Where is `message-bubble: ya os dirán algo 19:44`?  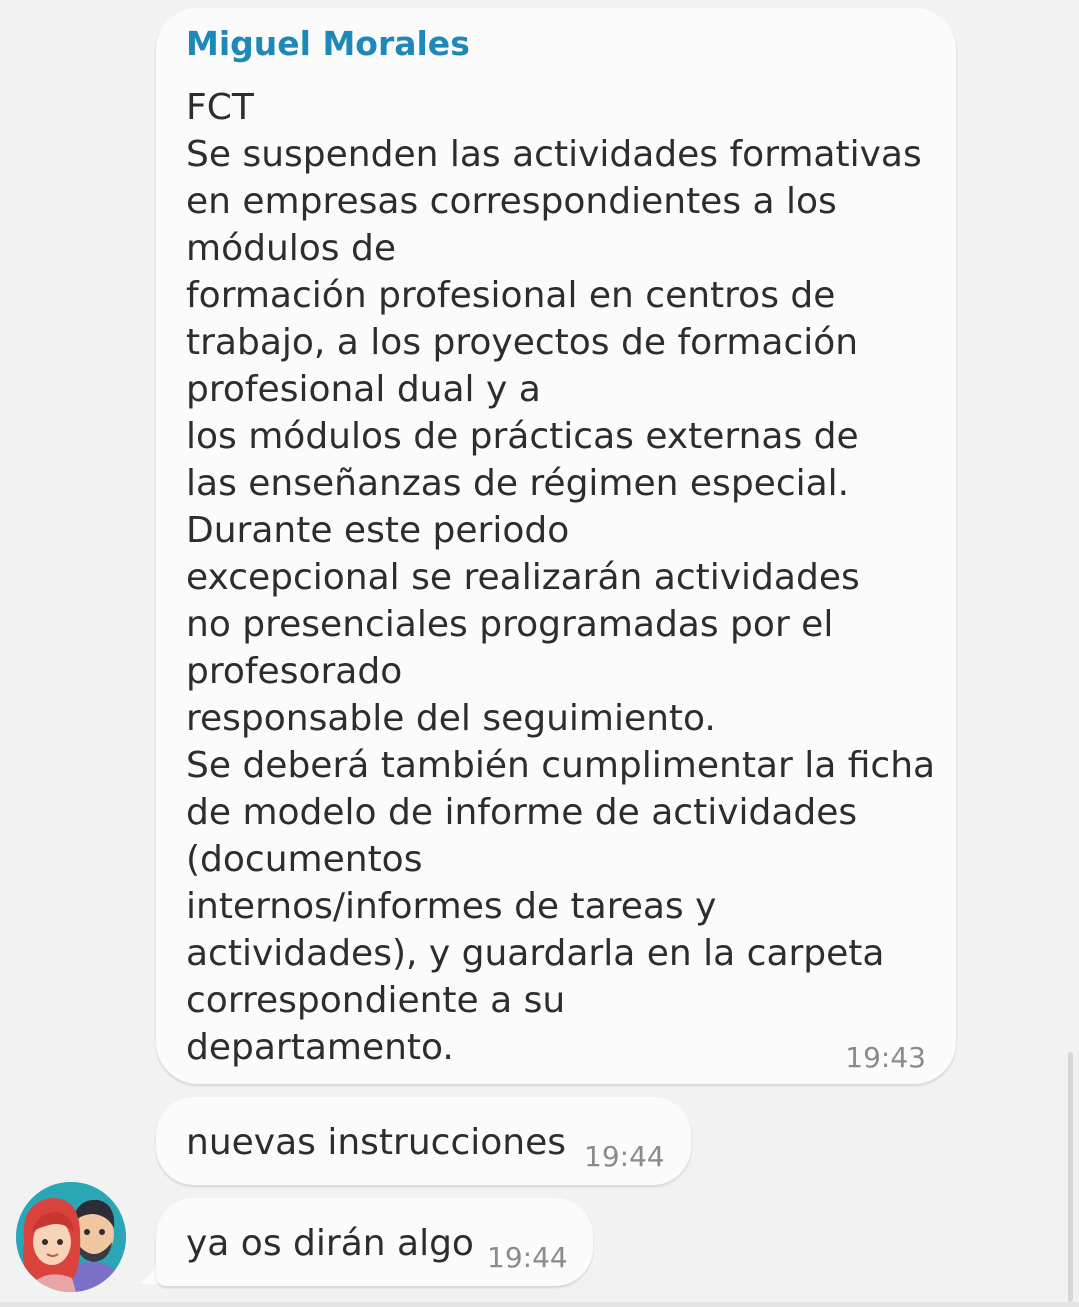 message-bubble: ya os dirán algo 19:44 is located at coordinates (374, 1242).